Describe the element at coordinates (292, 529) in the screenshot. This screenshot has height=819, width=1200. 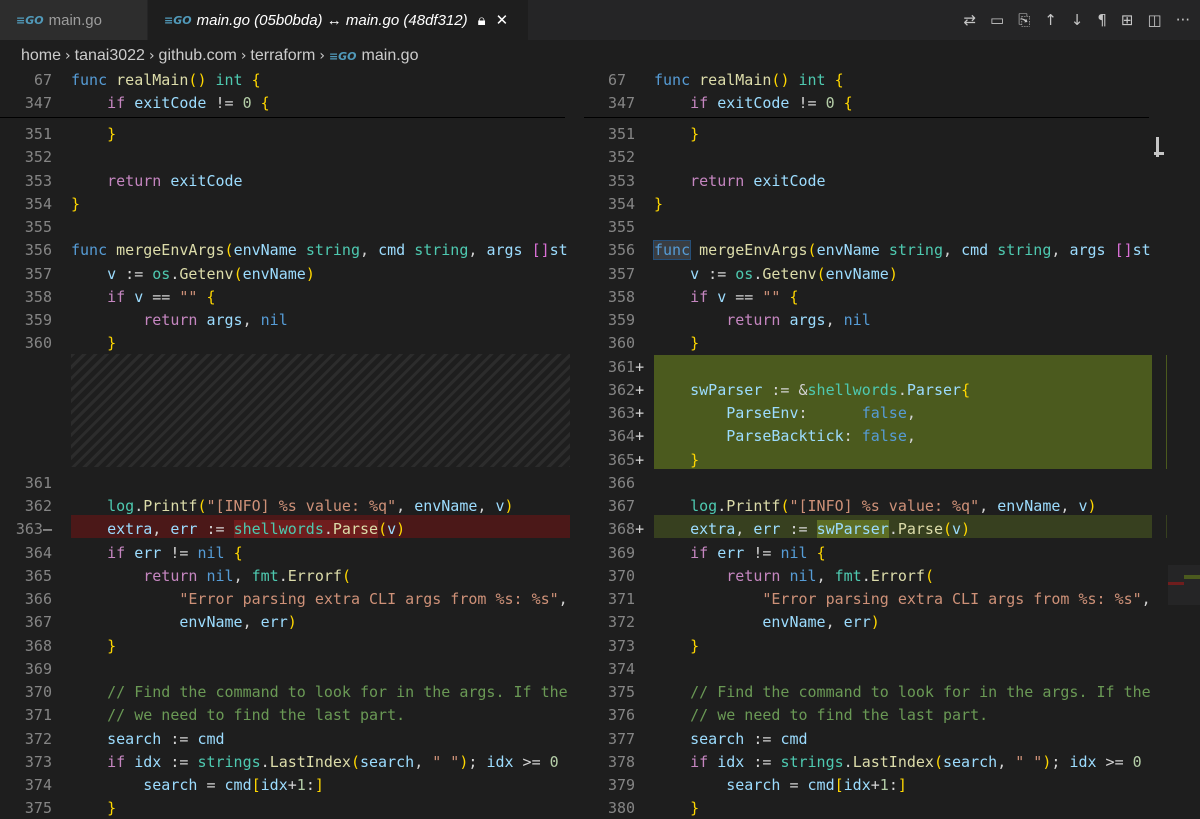
I see `code-line: 363— extra, err := shellwords.Parse(v)` at that location.